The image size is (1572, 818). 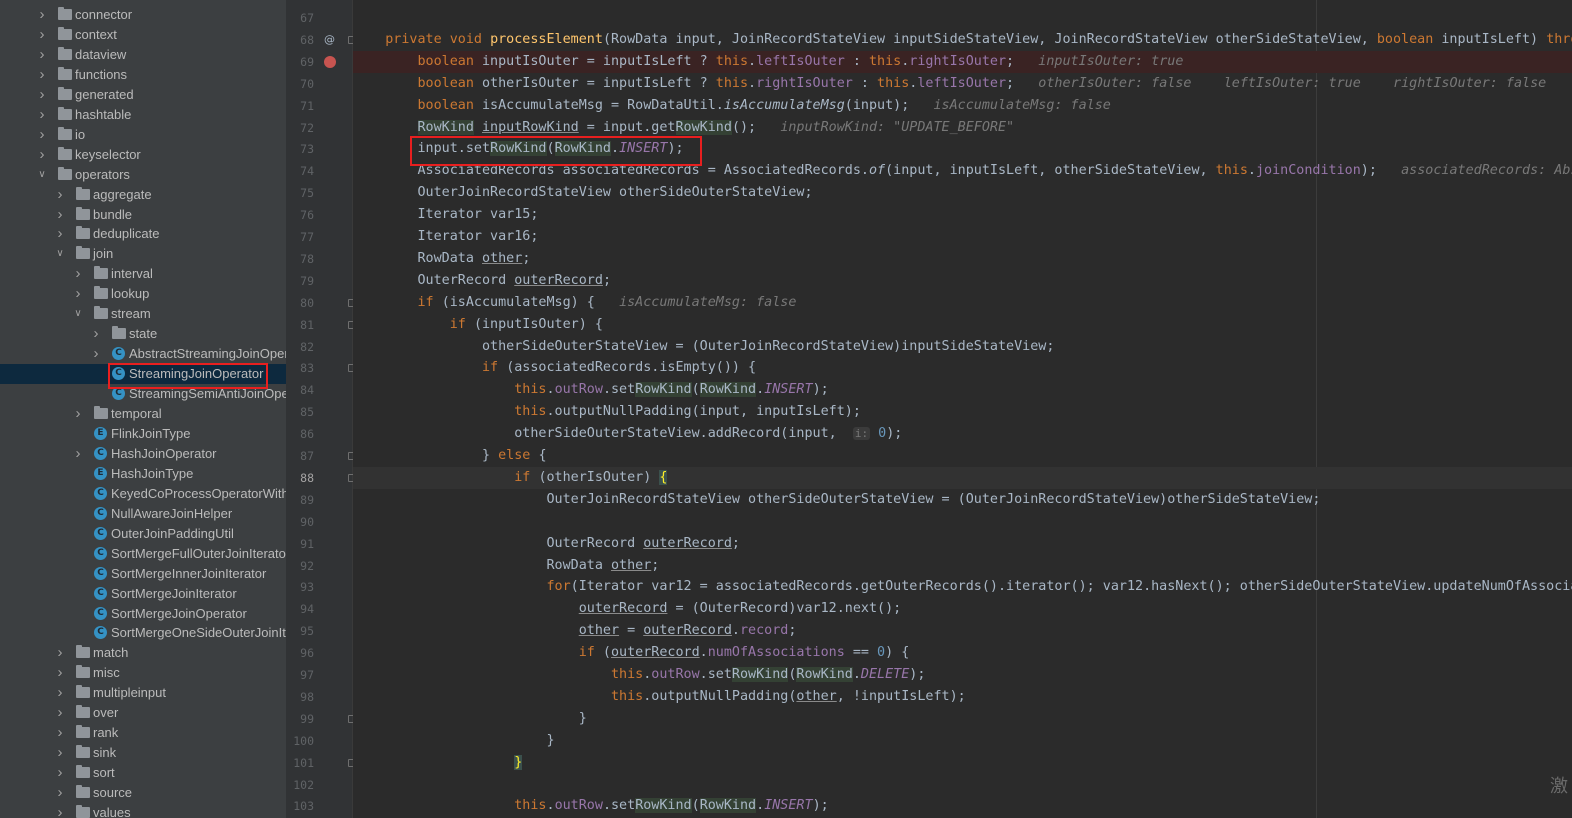 I want to click on tree-item-abstractstreamingjoinoper: › C AbstractStreamingJoinOper, so click(x=143, y=354).